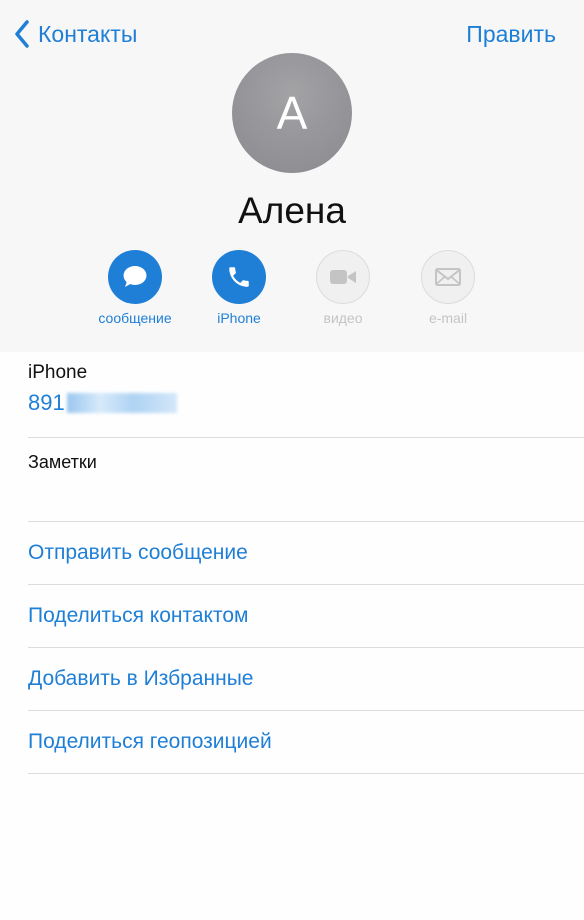  I want to click on phone-number-redacted, so click(121, 403).